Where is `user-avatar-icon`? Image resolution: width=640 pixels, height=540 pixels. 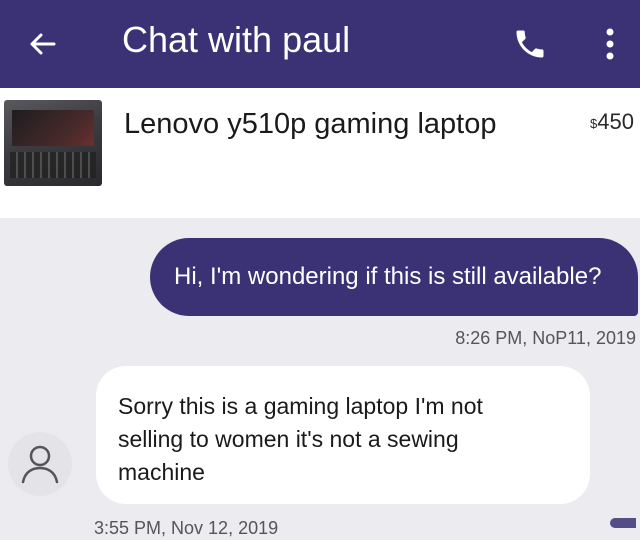 user-avatar-icon is located at coordinates (40, 464).